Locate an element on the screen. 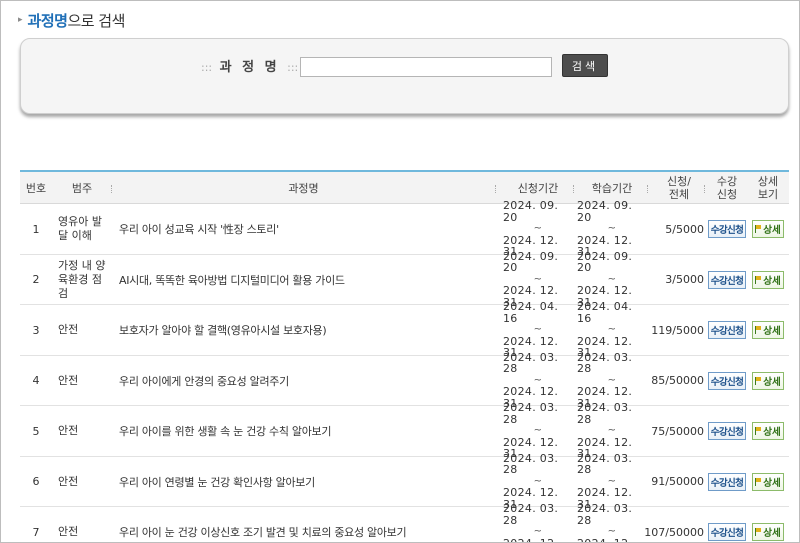  label-dots-right: ::: is located at coordinates (293, 67).